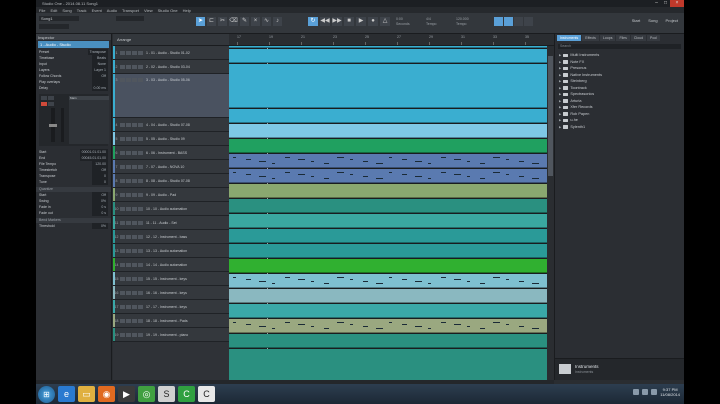 The image size is (720, 404). Describe the element at coordinates (645, 392) in the screenshot. I see `volume-icon` at that location.